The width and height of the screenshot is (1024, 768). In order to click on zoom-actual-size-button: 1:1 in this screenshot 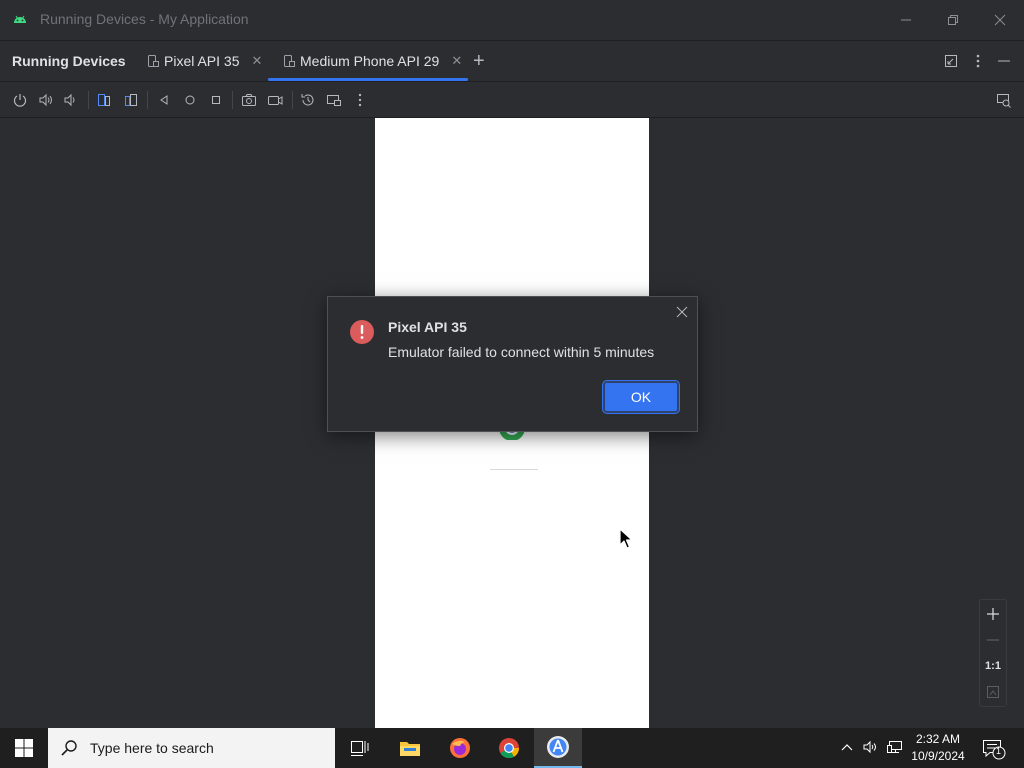, I will do `click(993, 666)`.